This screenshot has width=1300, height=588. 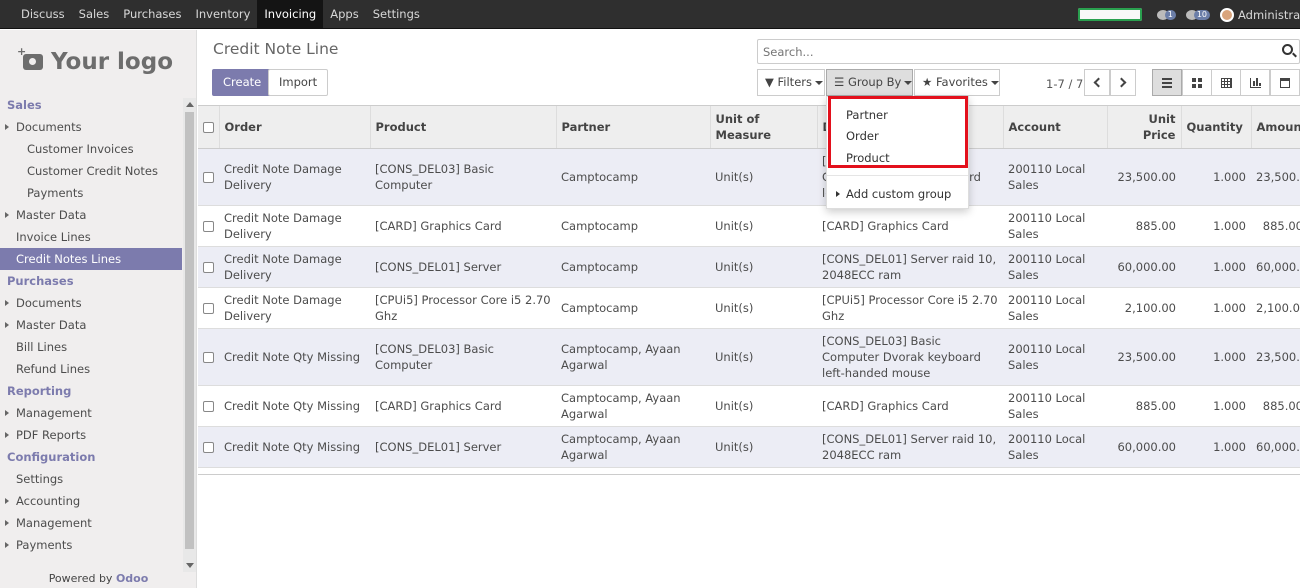 What do you see at coordinates (957, 82) in the screenshot?
I see `favorites-button: ★ Favorites` at bounding box center [957, 82].